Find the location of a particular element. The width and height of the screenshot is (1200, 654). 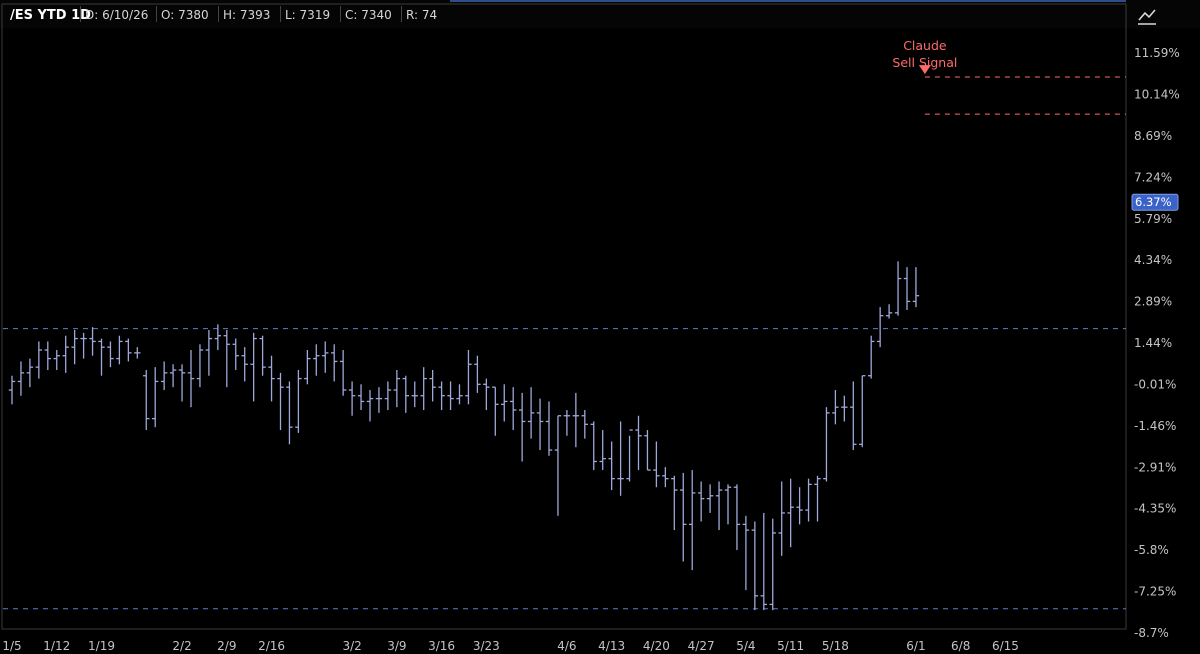

x-tick-label: 5/11 is located at coordinates (790, 646).